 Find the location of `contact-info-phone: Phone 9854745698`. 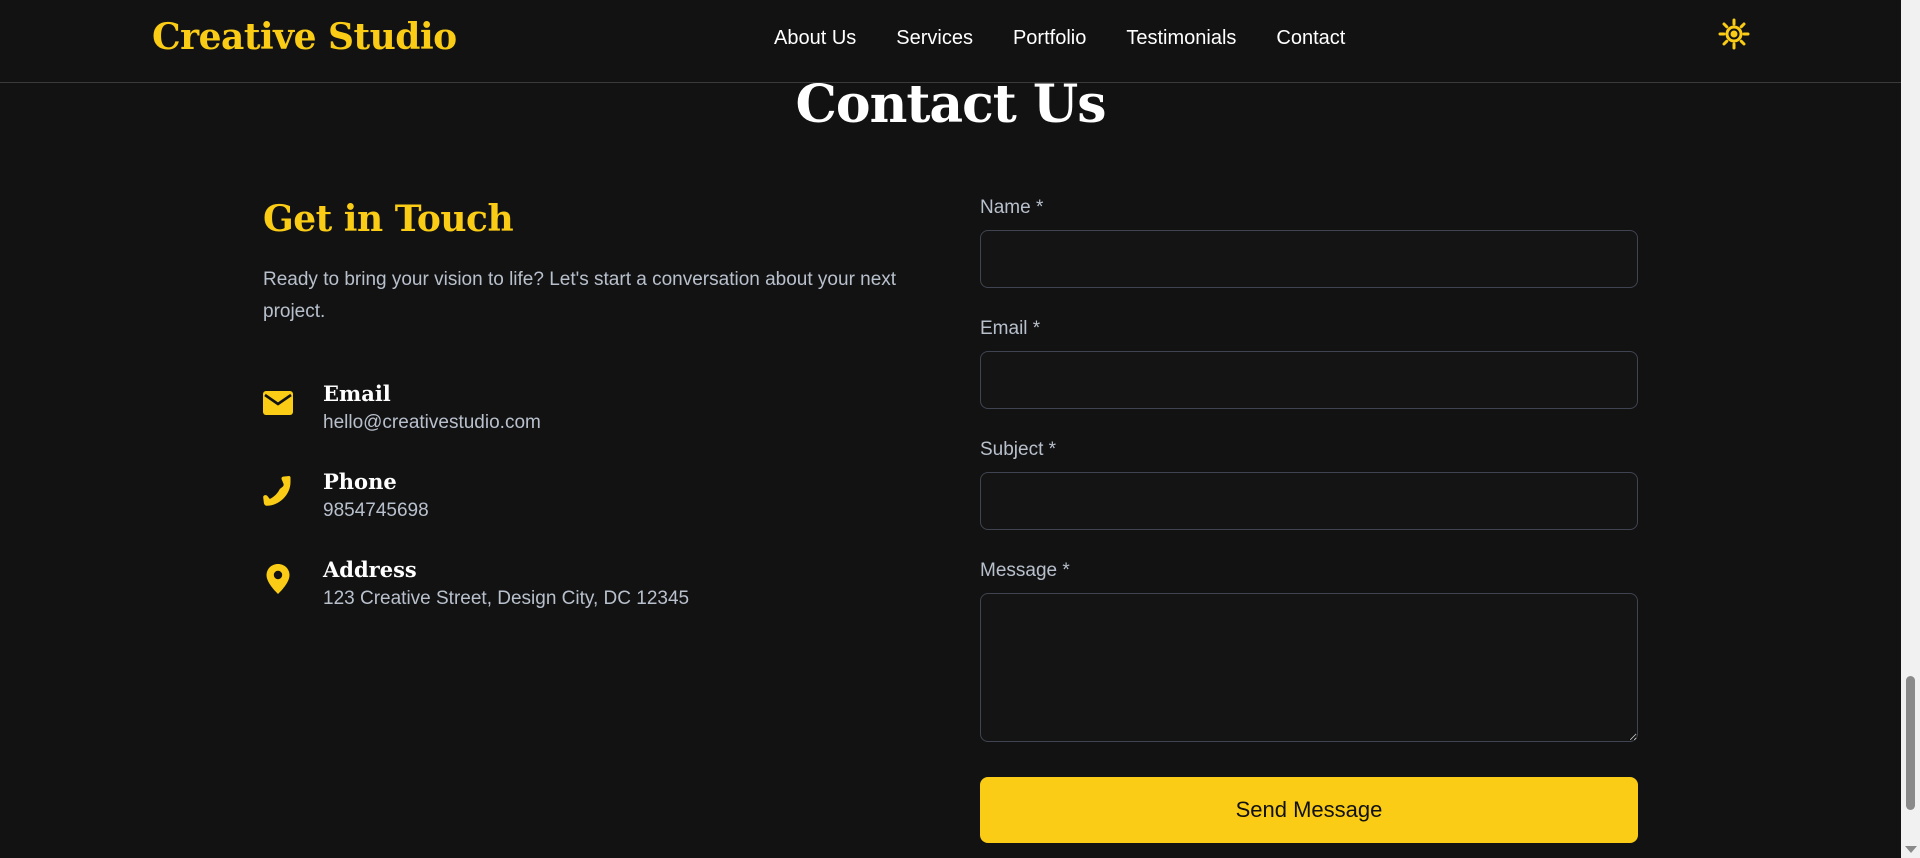

contact-info-phone: Phone 9854745698 is located at coordinates (543, 504).